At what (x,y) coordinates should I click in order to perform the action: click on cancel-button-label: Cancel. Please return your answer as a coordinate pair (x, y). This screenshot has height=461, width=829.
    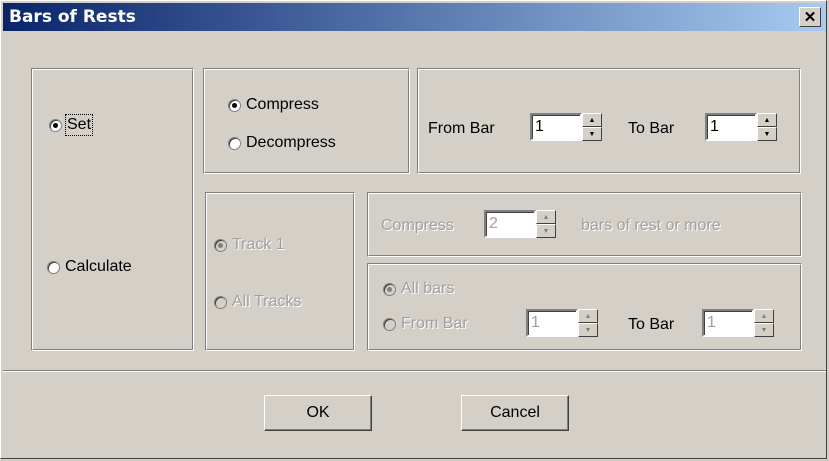
    Looking at the image, I should click on (515, 412).